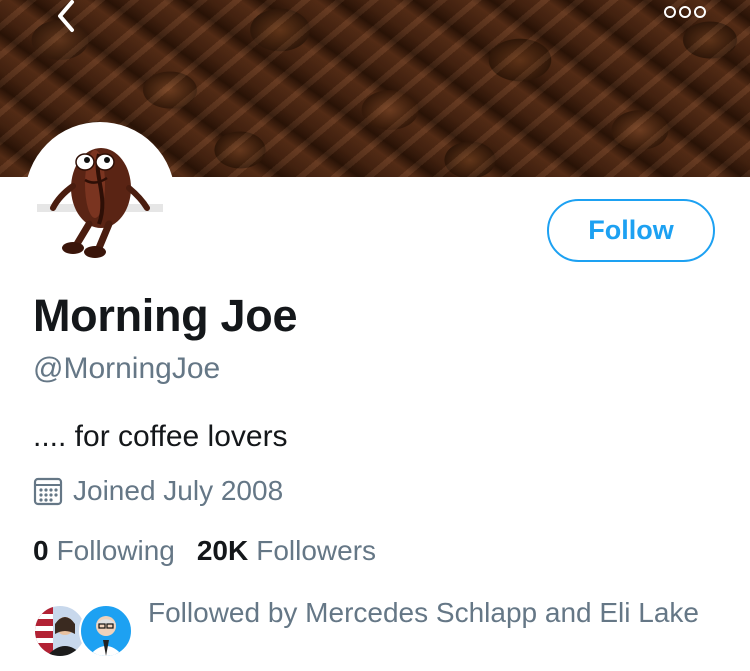  I want to click on follow-button: Follow, so click(631, 230).